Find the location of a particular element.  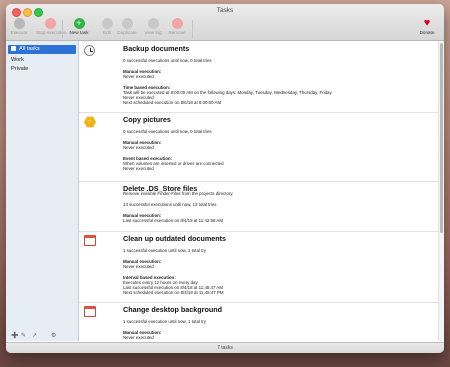

task-name: Clean up outdated documents is located at coordinates (175, 238).